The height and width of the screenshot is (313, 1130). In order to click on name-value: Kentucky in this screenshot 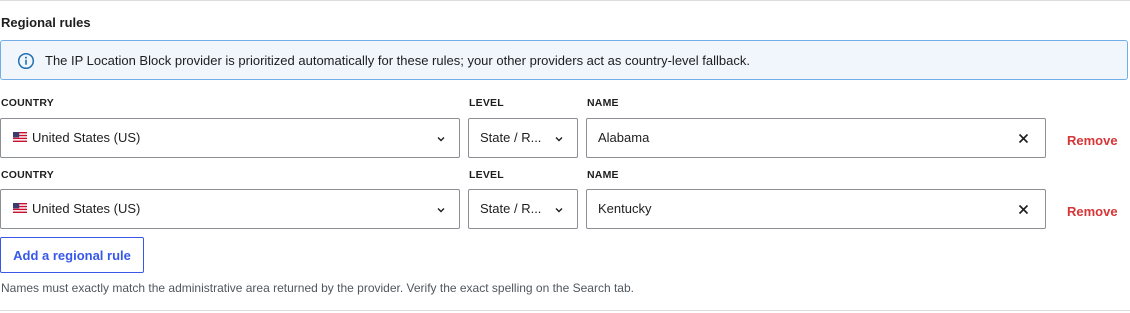, I will do `click(625, 208)`.